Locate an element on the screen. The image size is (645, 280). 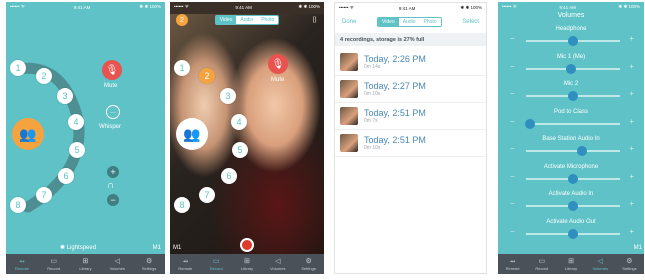
volume-row: Headphone − + is located at coordinates (571, 38).